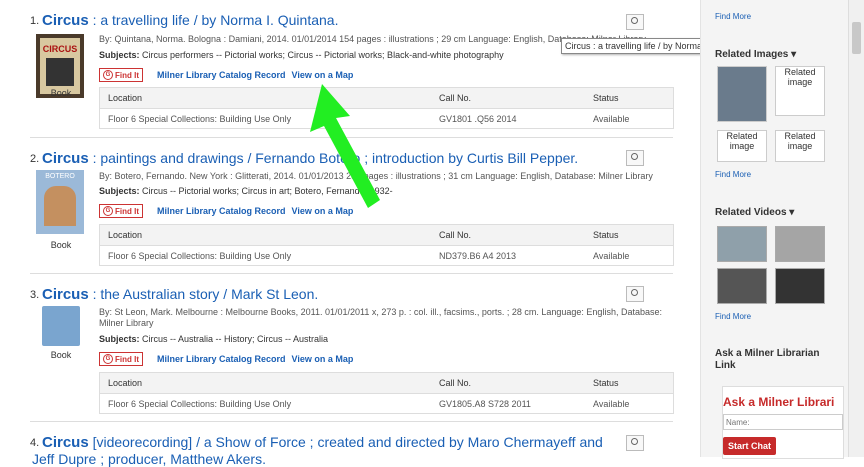 The width and height of the screenshot is (864, 467). I want to click on scrollbar-thumb, so click(856, 38).